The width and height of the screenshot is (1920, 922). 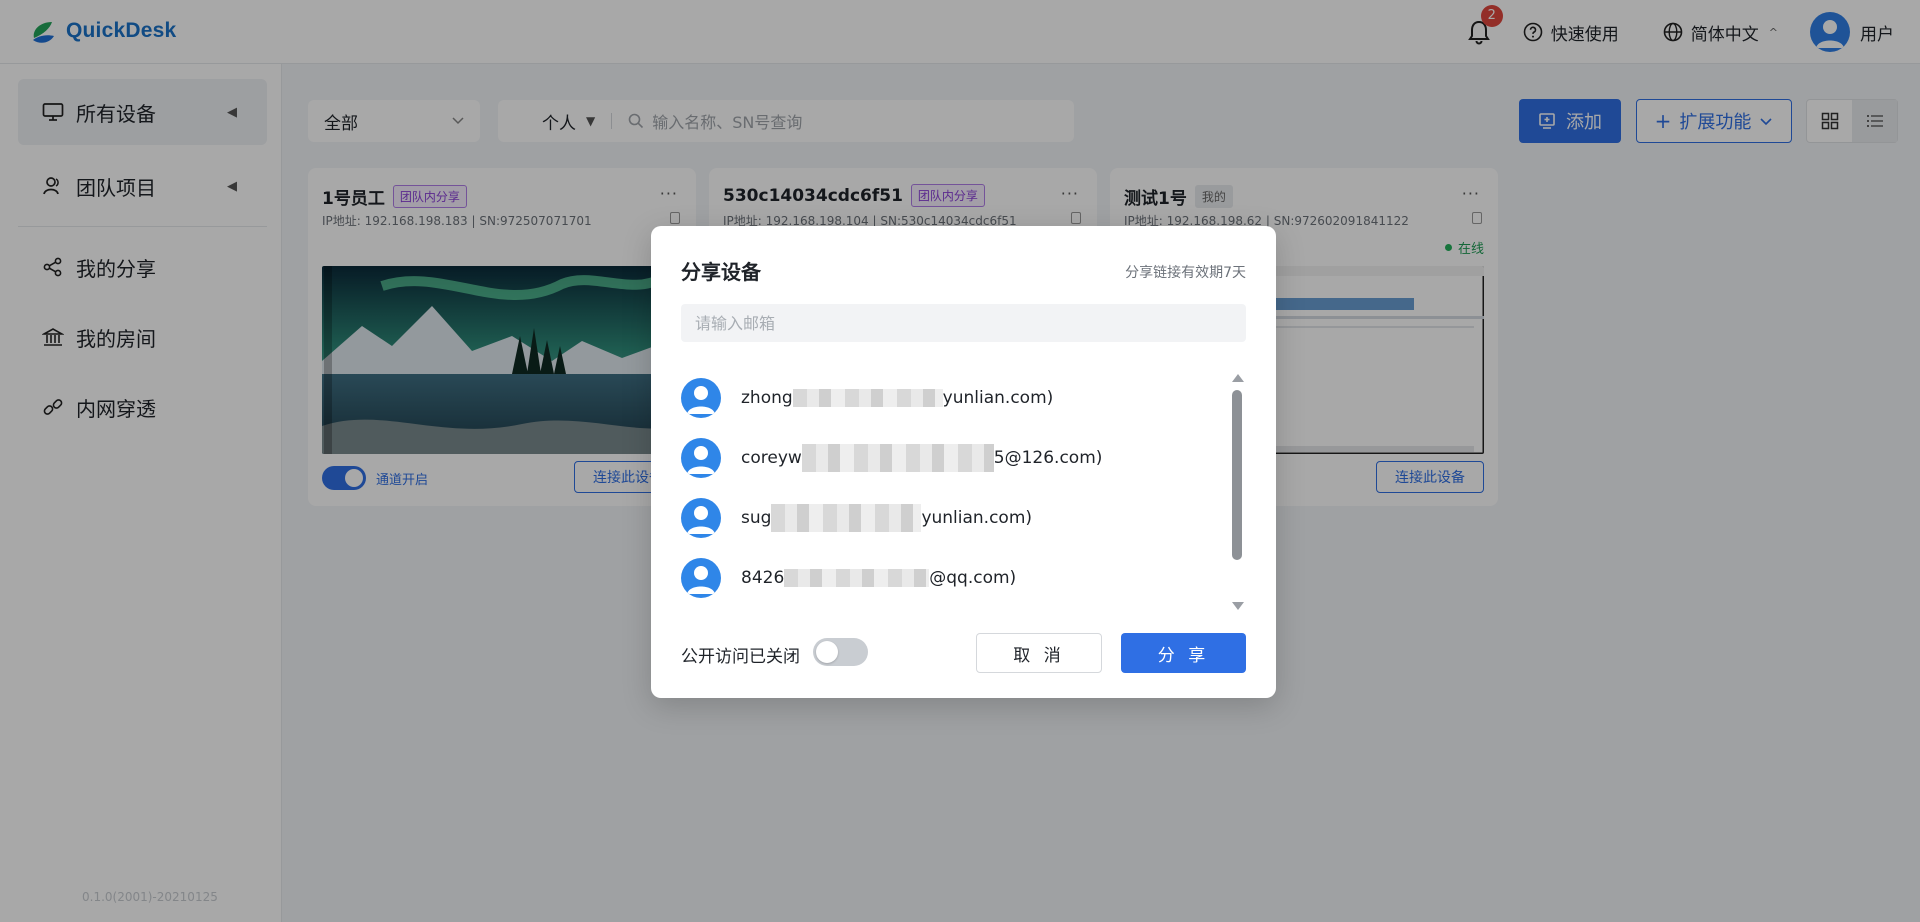 I want to click on list-item: 8426 @qq.com), so click(x=848, y=578).